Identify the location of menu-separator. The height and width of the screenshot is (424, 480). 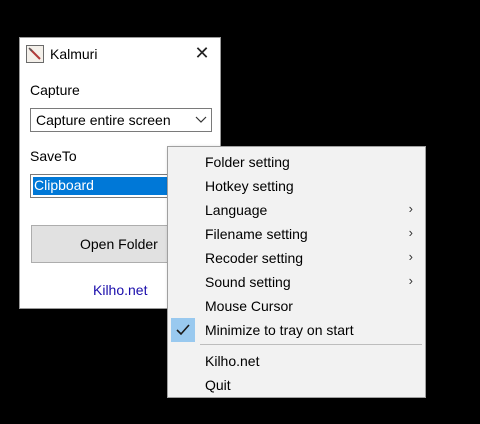
(311, 344).